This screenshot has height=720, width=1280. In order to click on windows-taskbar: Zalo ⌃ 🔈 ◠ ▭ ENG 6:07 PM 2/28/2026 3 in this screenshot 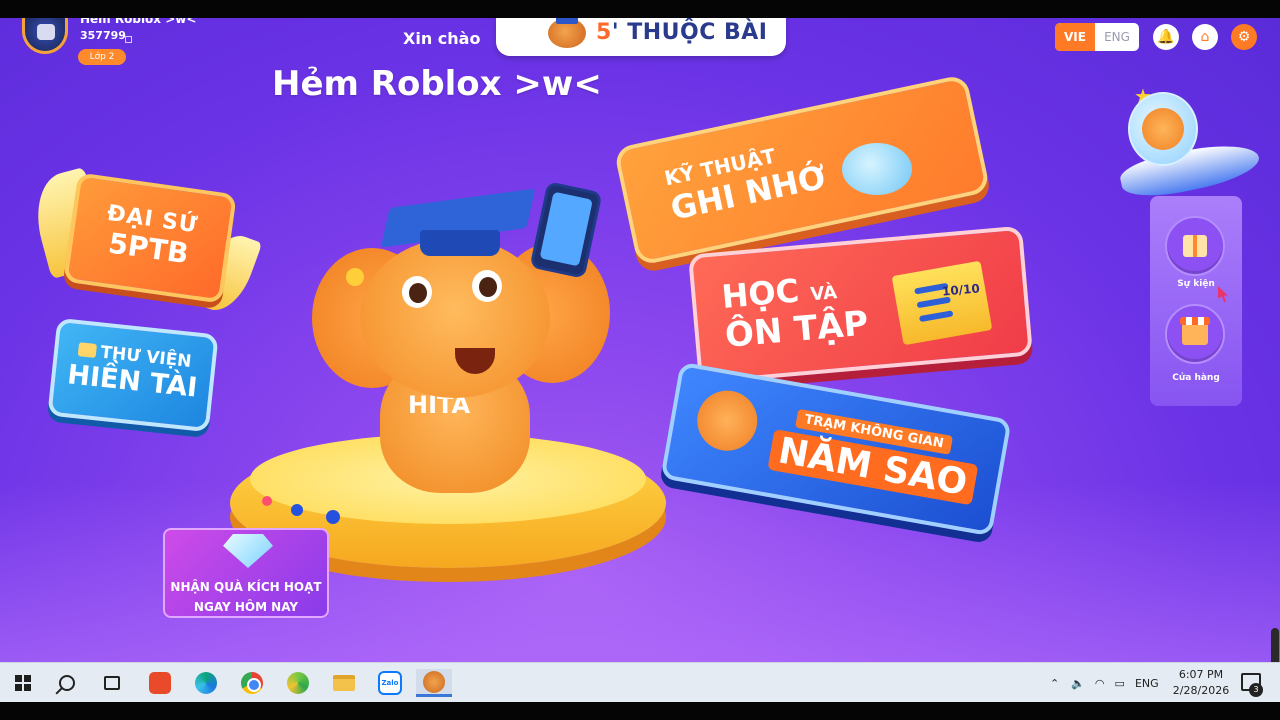, I will do `click(640, 682)`.